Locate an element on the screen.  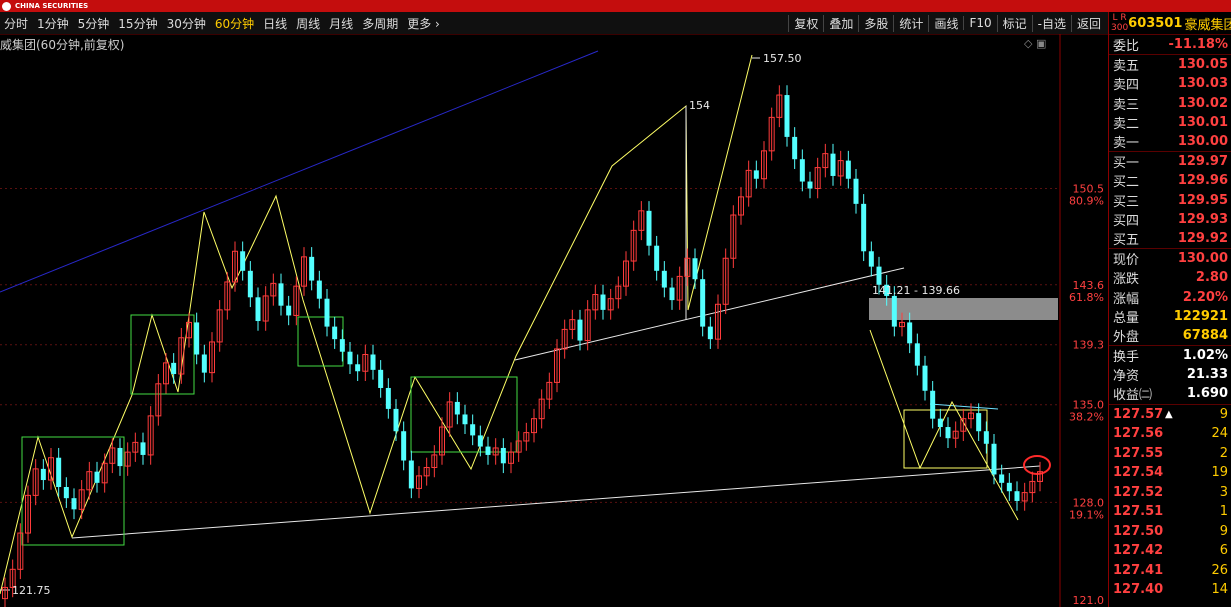
order-ratio-row: 委比 -11.18% is located at coordinates (1170, 44).